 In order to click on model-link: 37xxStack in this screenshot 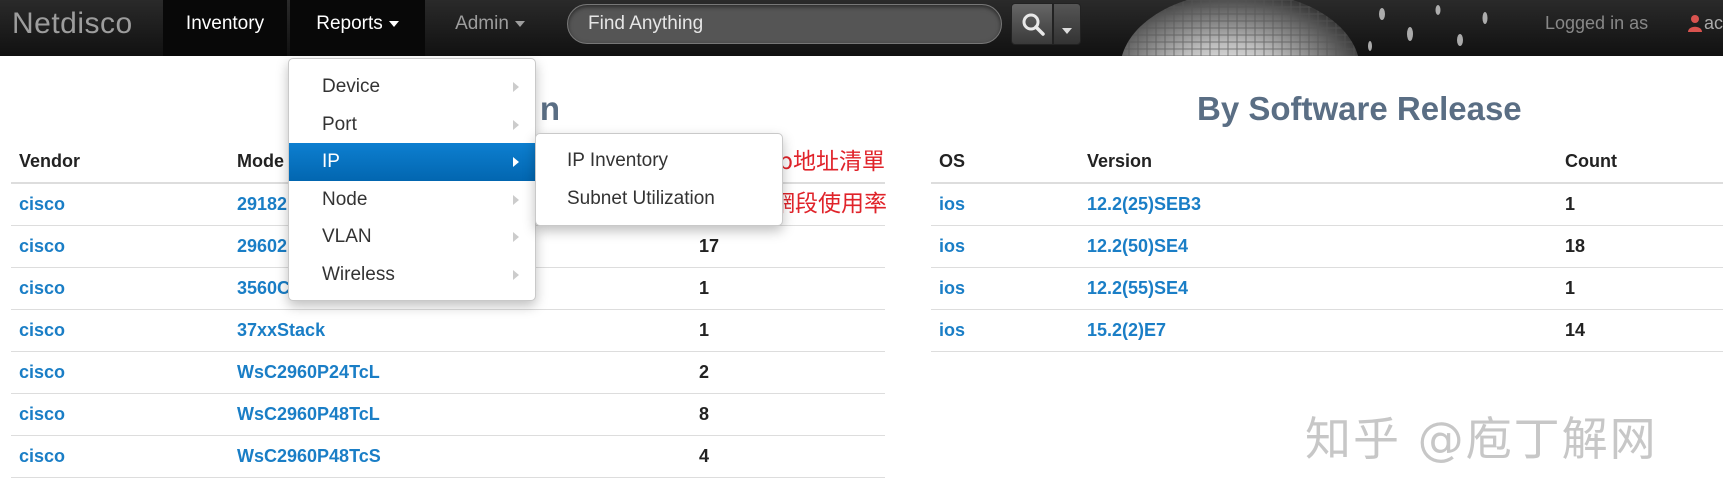, I will do `click(281, 330)`.